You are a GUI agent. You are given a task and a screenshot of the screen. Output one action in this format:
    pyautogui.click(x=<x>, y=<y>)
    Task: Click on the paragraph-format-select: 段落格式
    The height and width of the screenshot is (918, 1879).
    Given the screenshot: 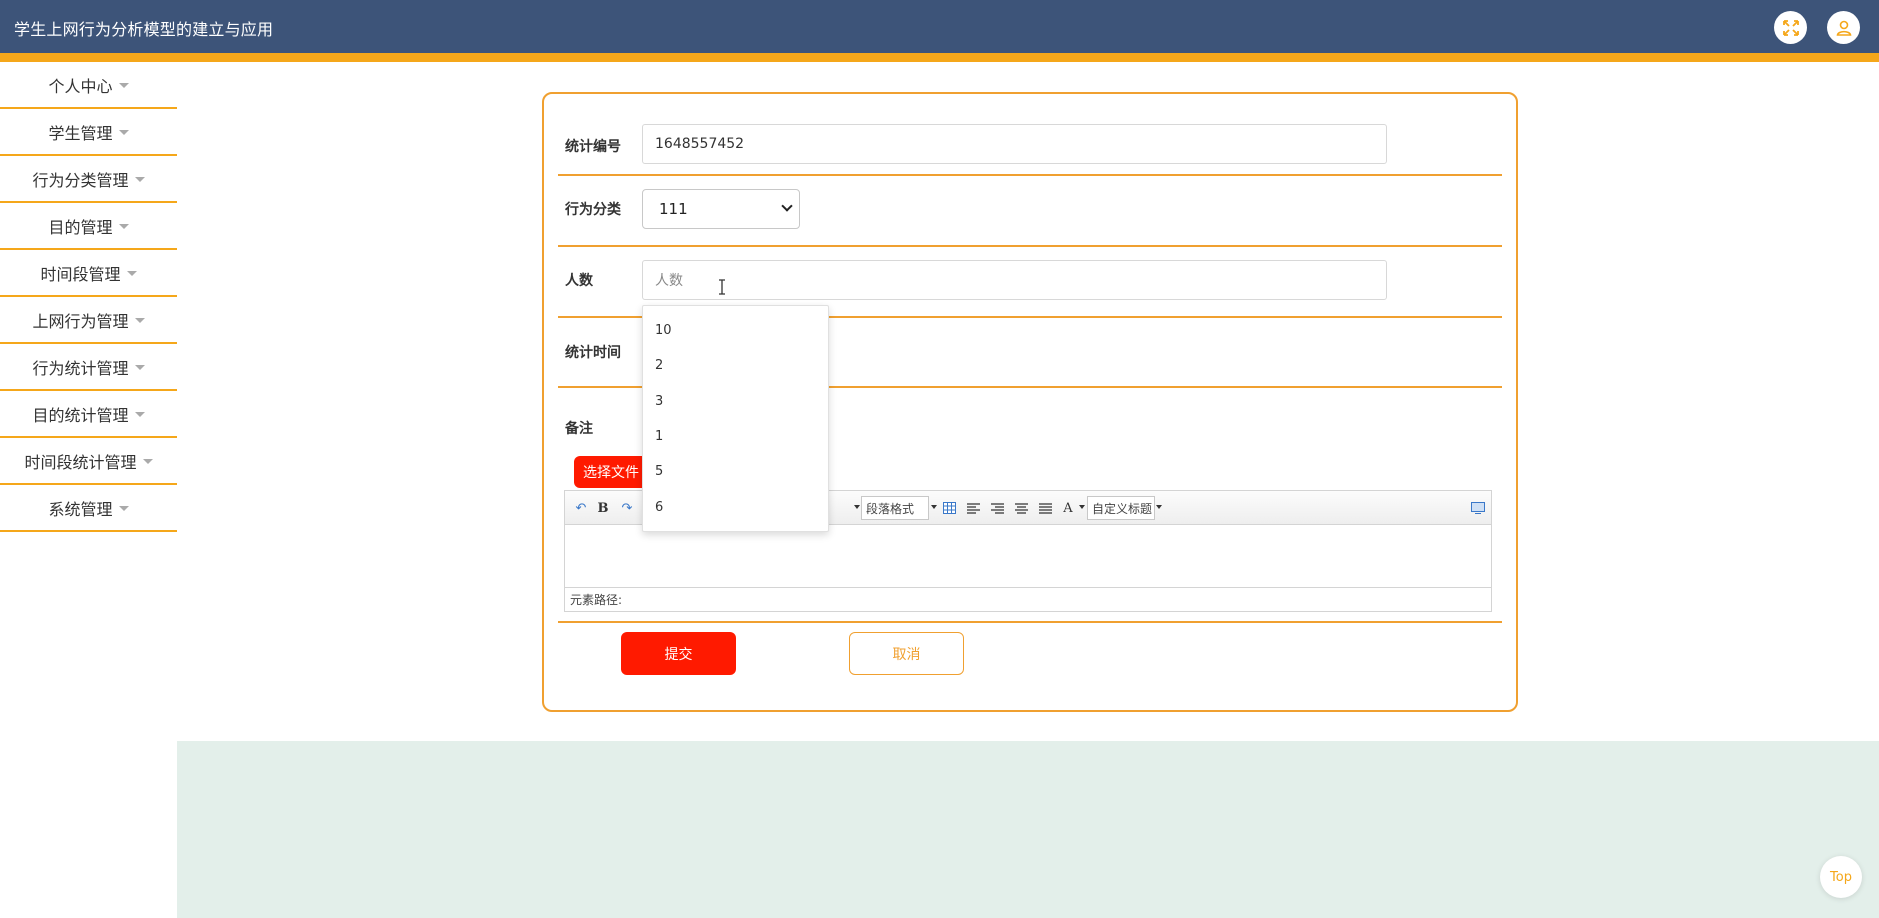 What is the action you would take?
    pyautogui.click(x=895, y=508)
    